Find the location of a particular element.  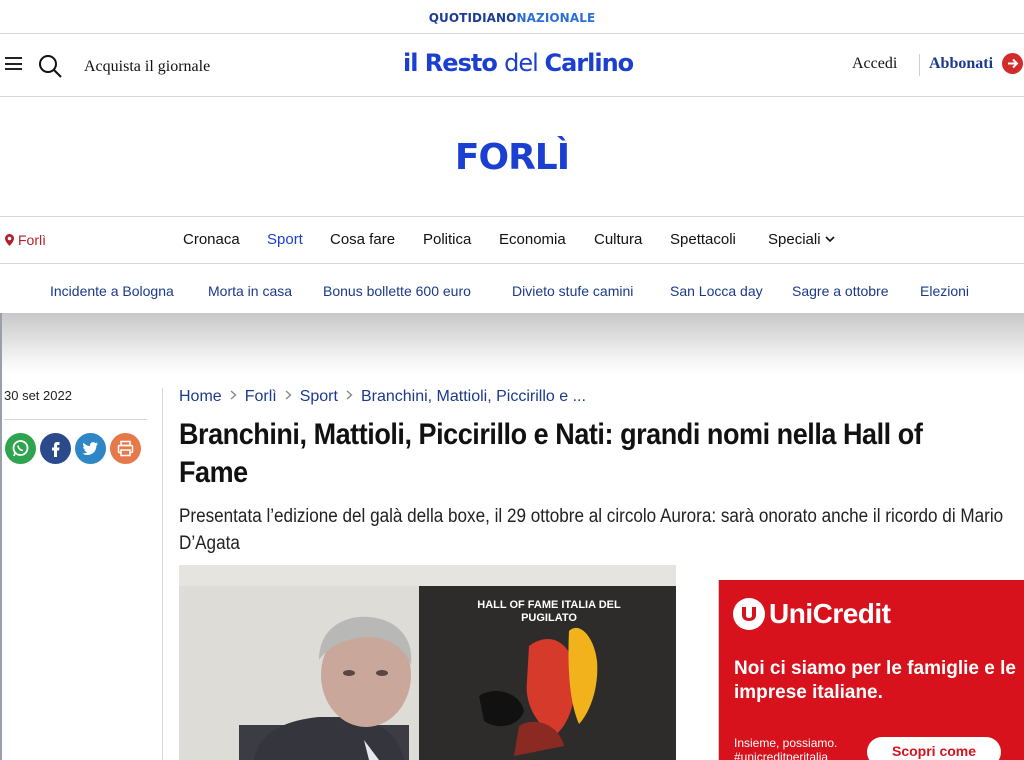

nav-item-spettacoli: Spettacoli is located at coordinates (703, 239).